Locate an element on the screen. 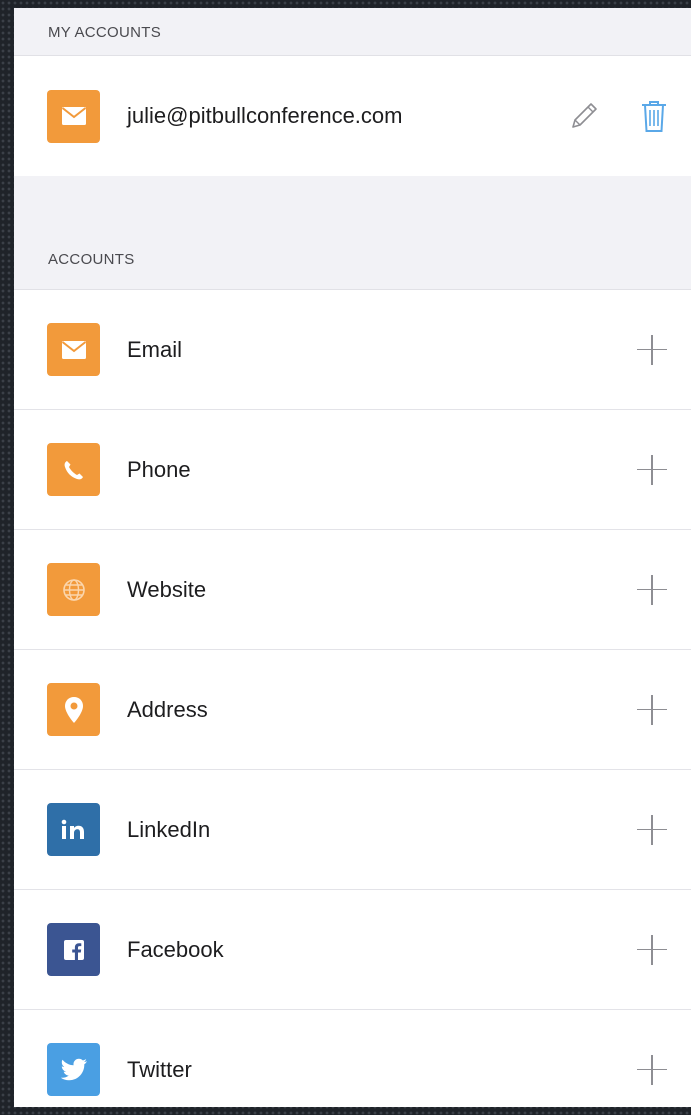 The width and height of the screenshot is (691, 1115). my-account-row: julie@pitbullconference.com is located at coordinates (352, 116).